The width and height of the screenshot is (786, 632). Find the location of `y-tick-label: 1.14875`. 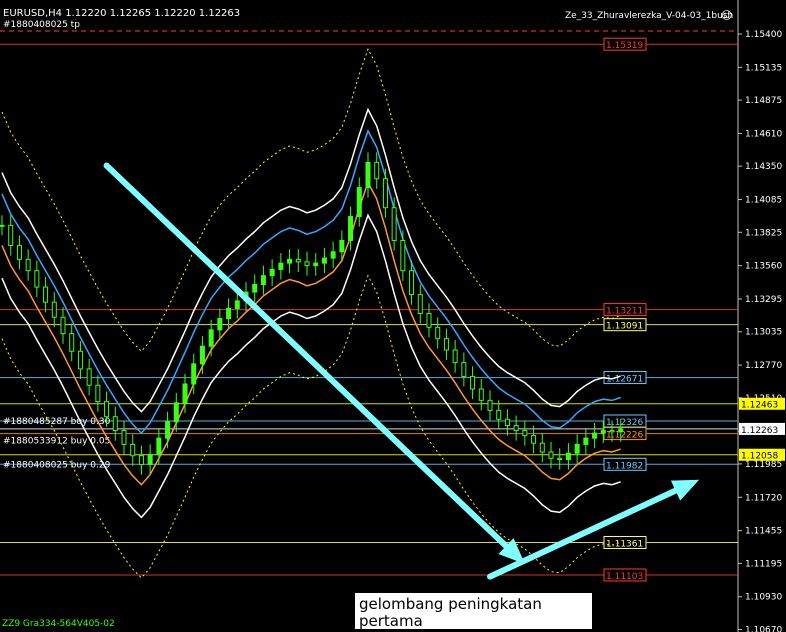

y-tick-label: 1.14875 is located at coordinates (763, 101).